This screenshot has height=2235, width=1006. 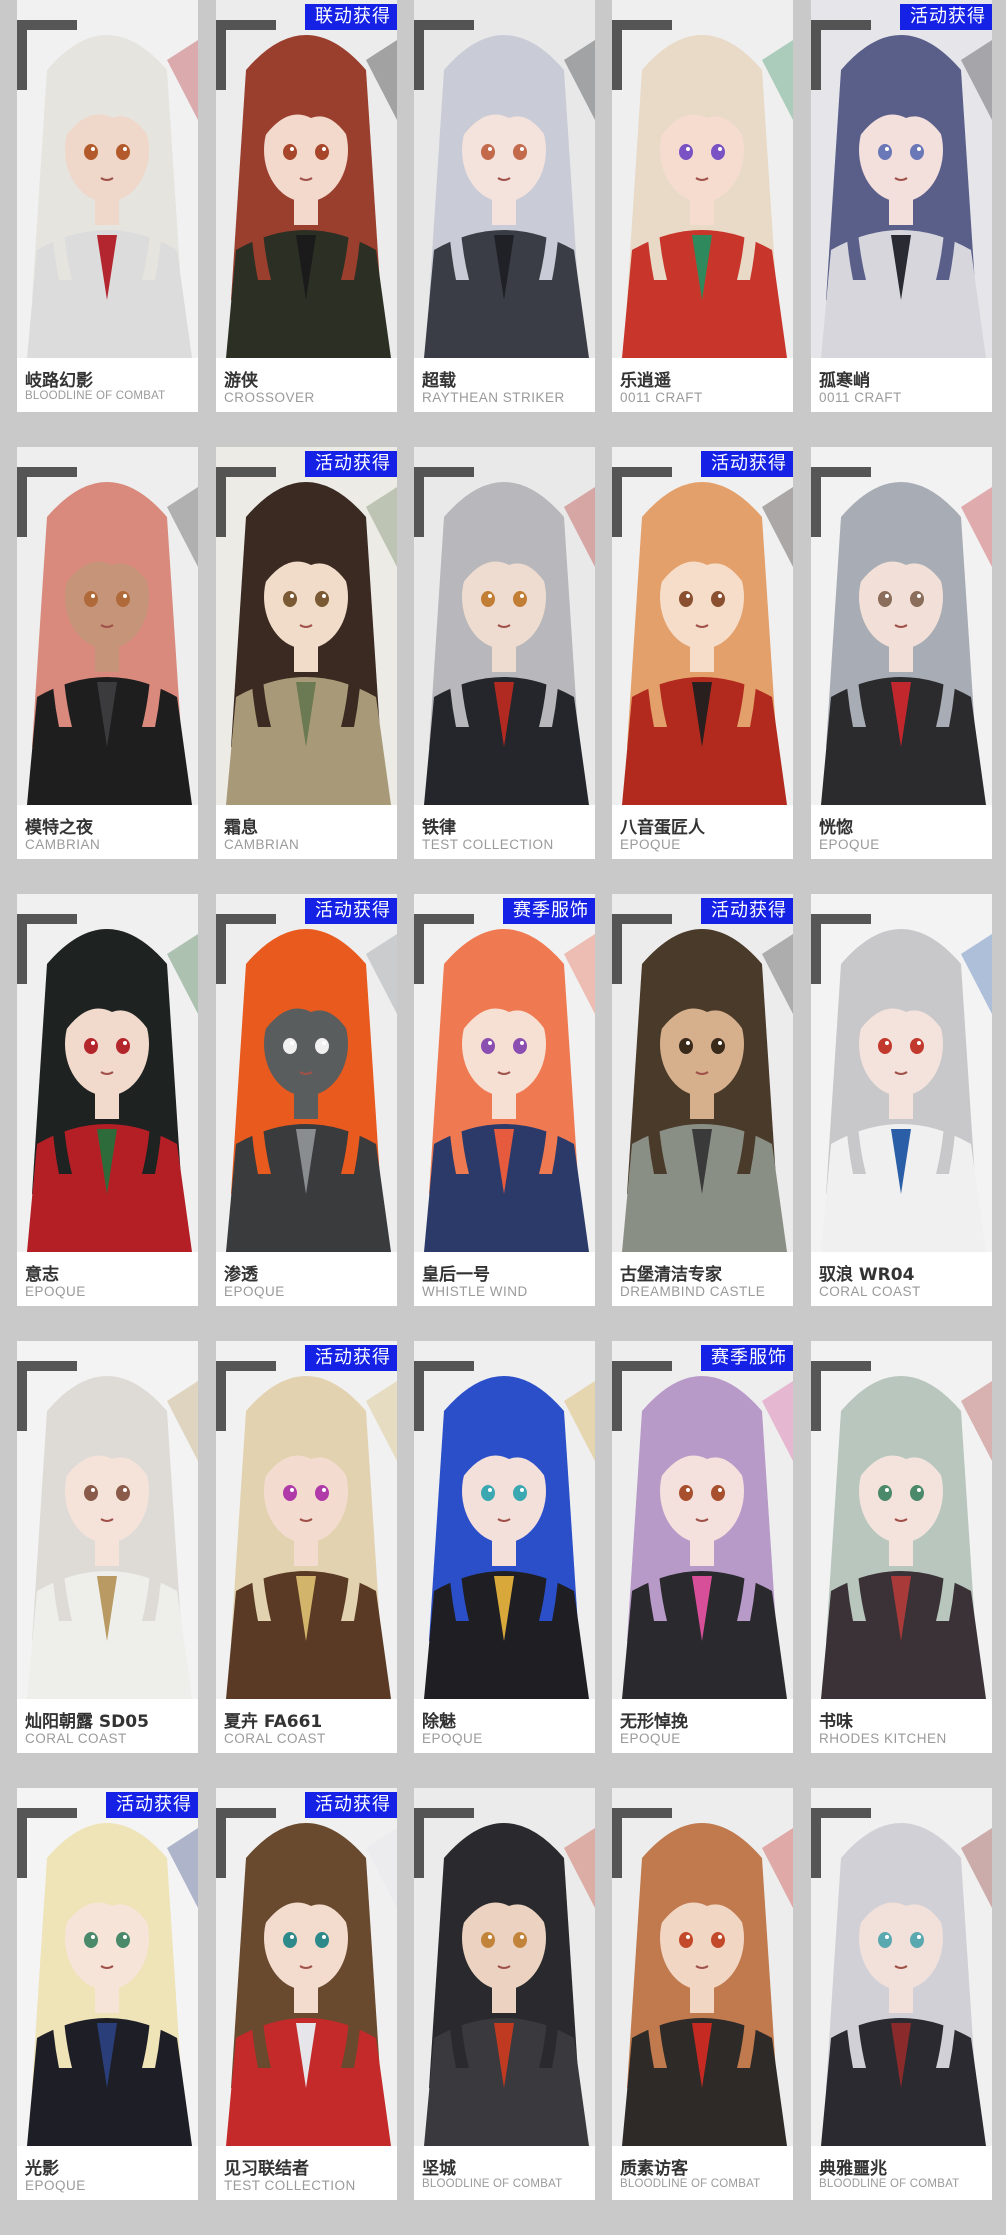 I want to click on skin-caption: 铁律 TEST COLLECTION, so click(x=504, y=832).